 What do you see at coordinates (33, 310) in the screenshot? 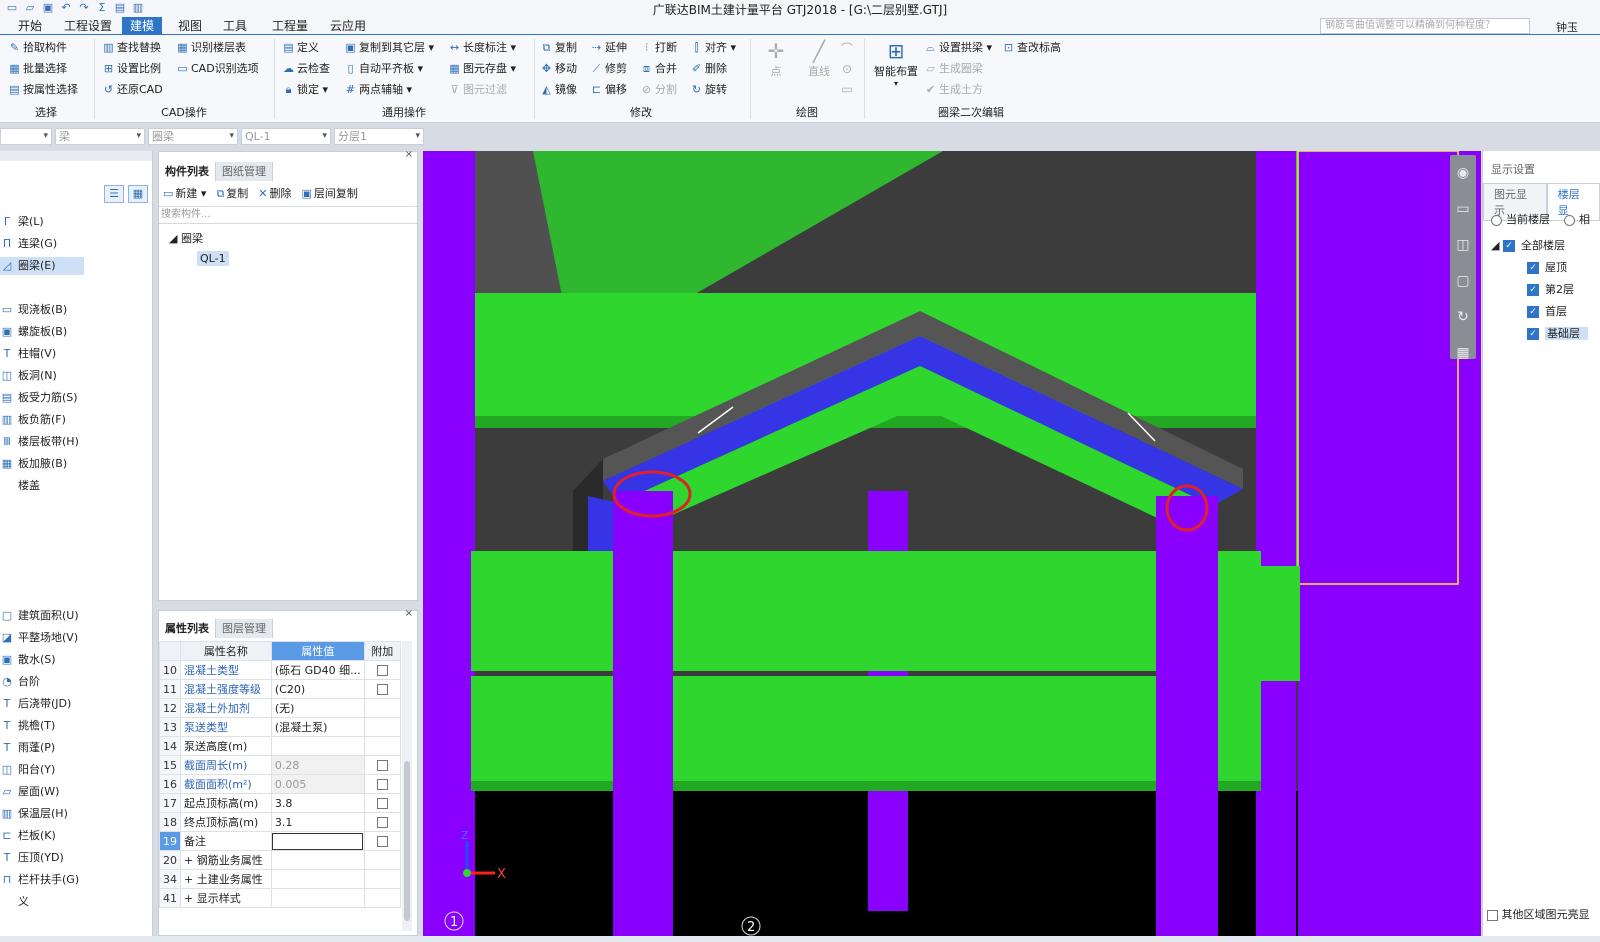
I see `nav-item-3: ▭ 现浇板(B)` at bounding box center [33, 310].